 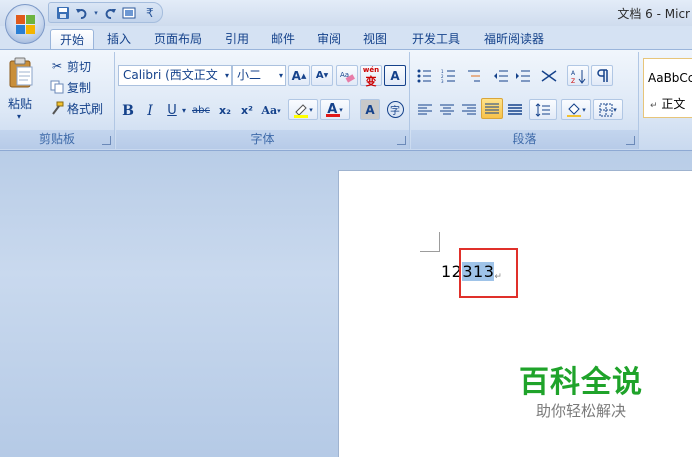 What do you see at coordinates (375, 39) in the screenshot?
I see `tab-view: 视图` at bounding box center [375, 39].